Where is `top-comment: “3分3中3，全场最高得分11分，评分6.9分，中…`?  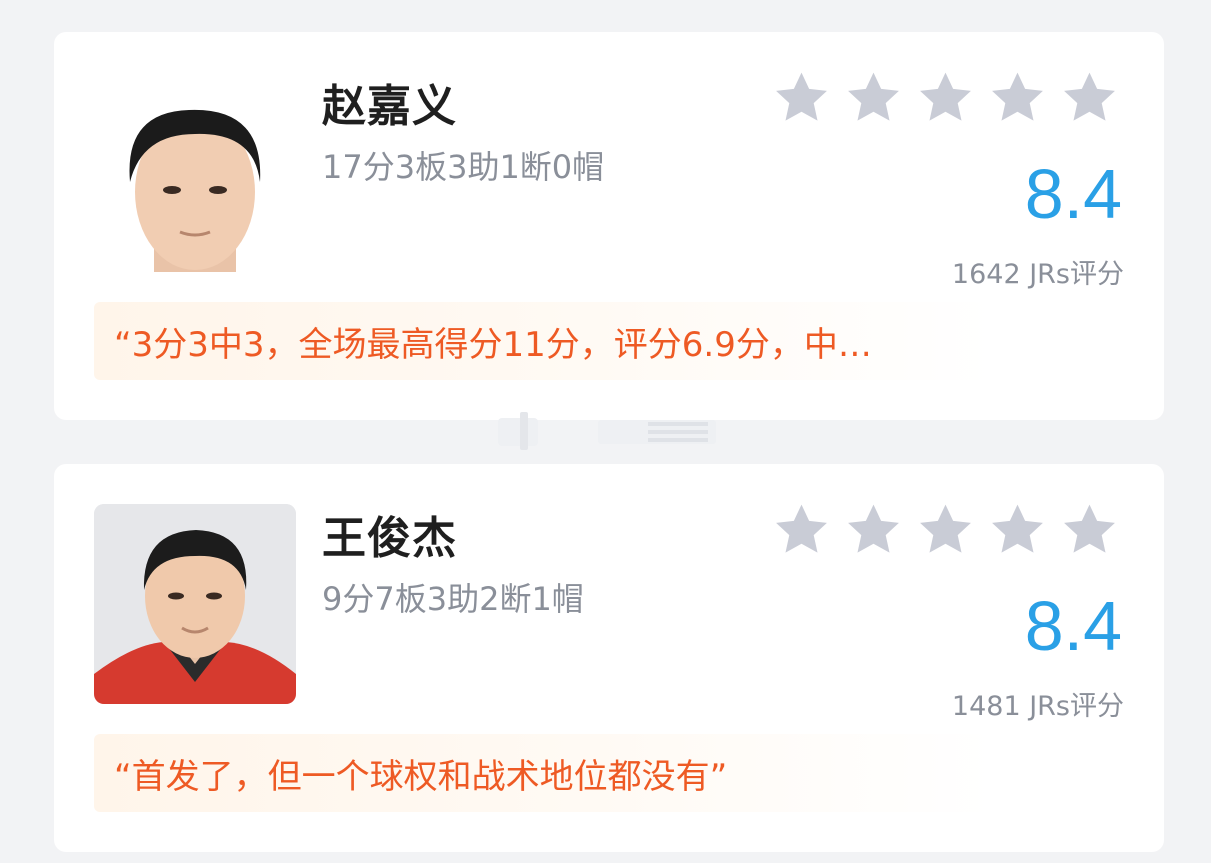
top-comment: “3分3中3，全场最高得分11分，评分6.9分，中… is located at coordinates (544, 341).